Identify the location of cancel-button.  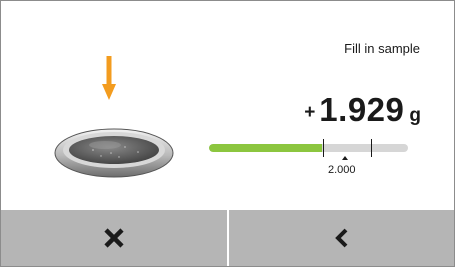
(114, 238).